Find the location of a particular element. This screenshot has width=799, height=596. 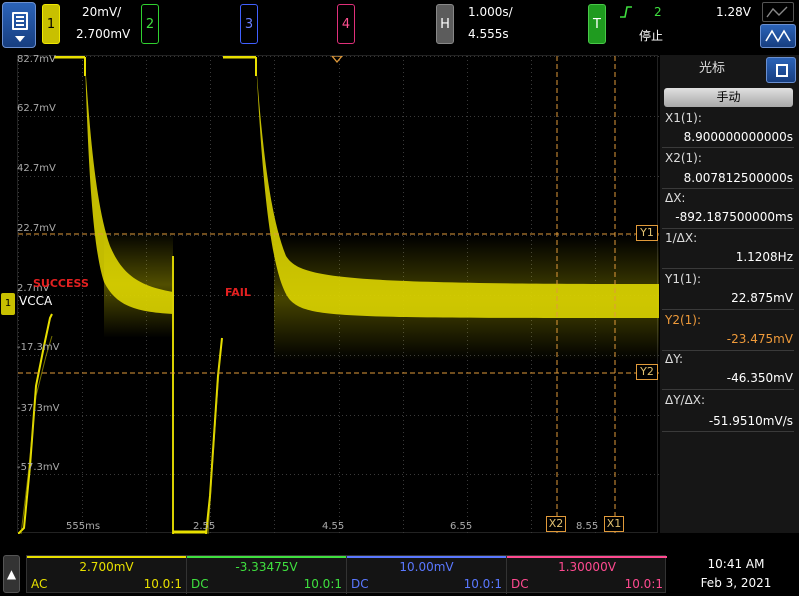

rising-edge-icon is located at coordinates (626, 12).